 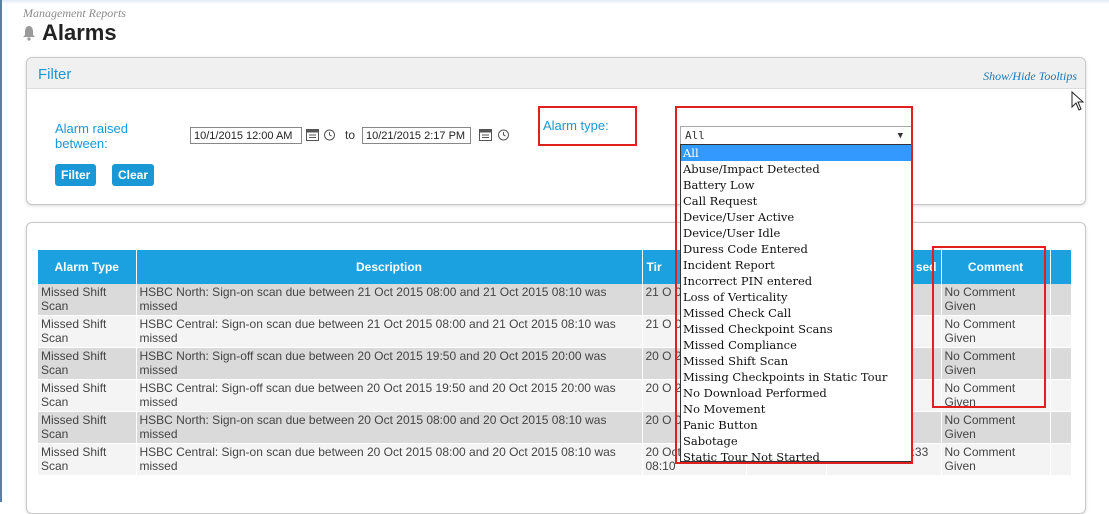 I want to click on alarm-type-label: Alarm type:, so click(x=576, y=125).